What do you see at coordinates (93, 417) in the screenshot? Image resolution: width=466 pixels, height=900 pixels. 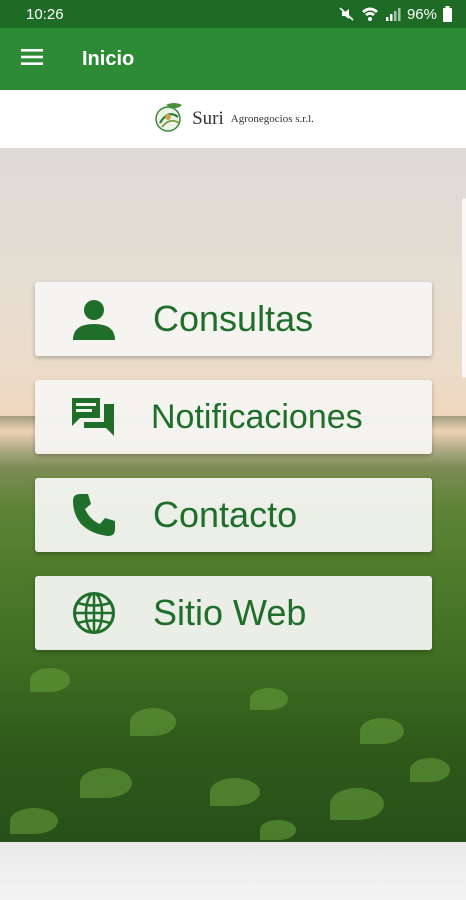 I see `chat-icon` at bounding box center [93, 417].